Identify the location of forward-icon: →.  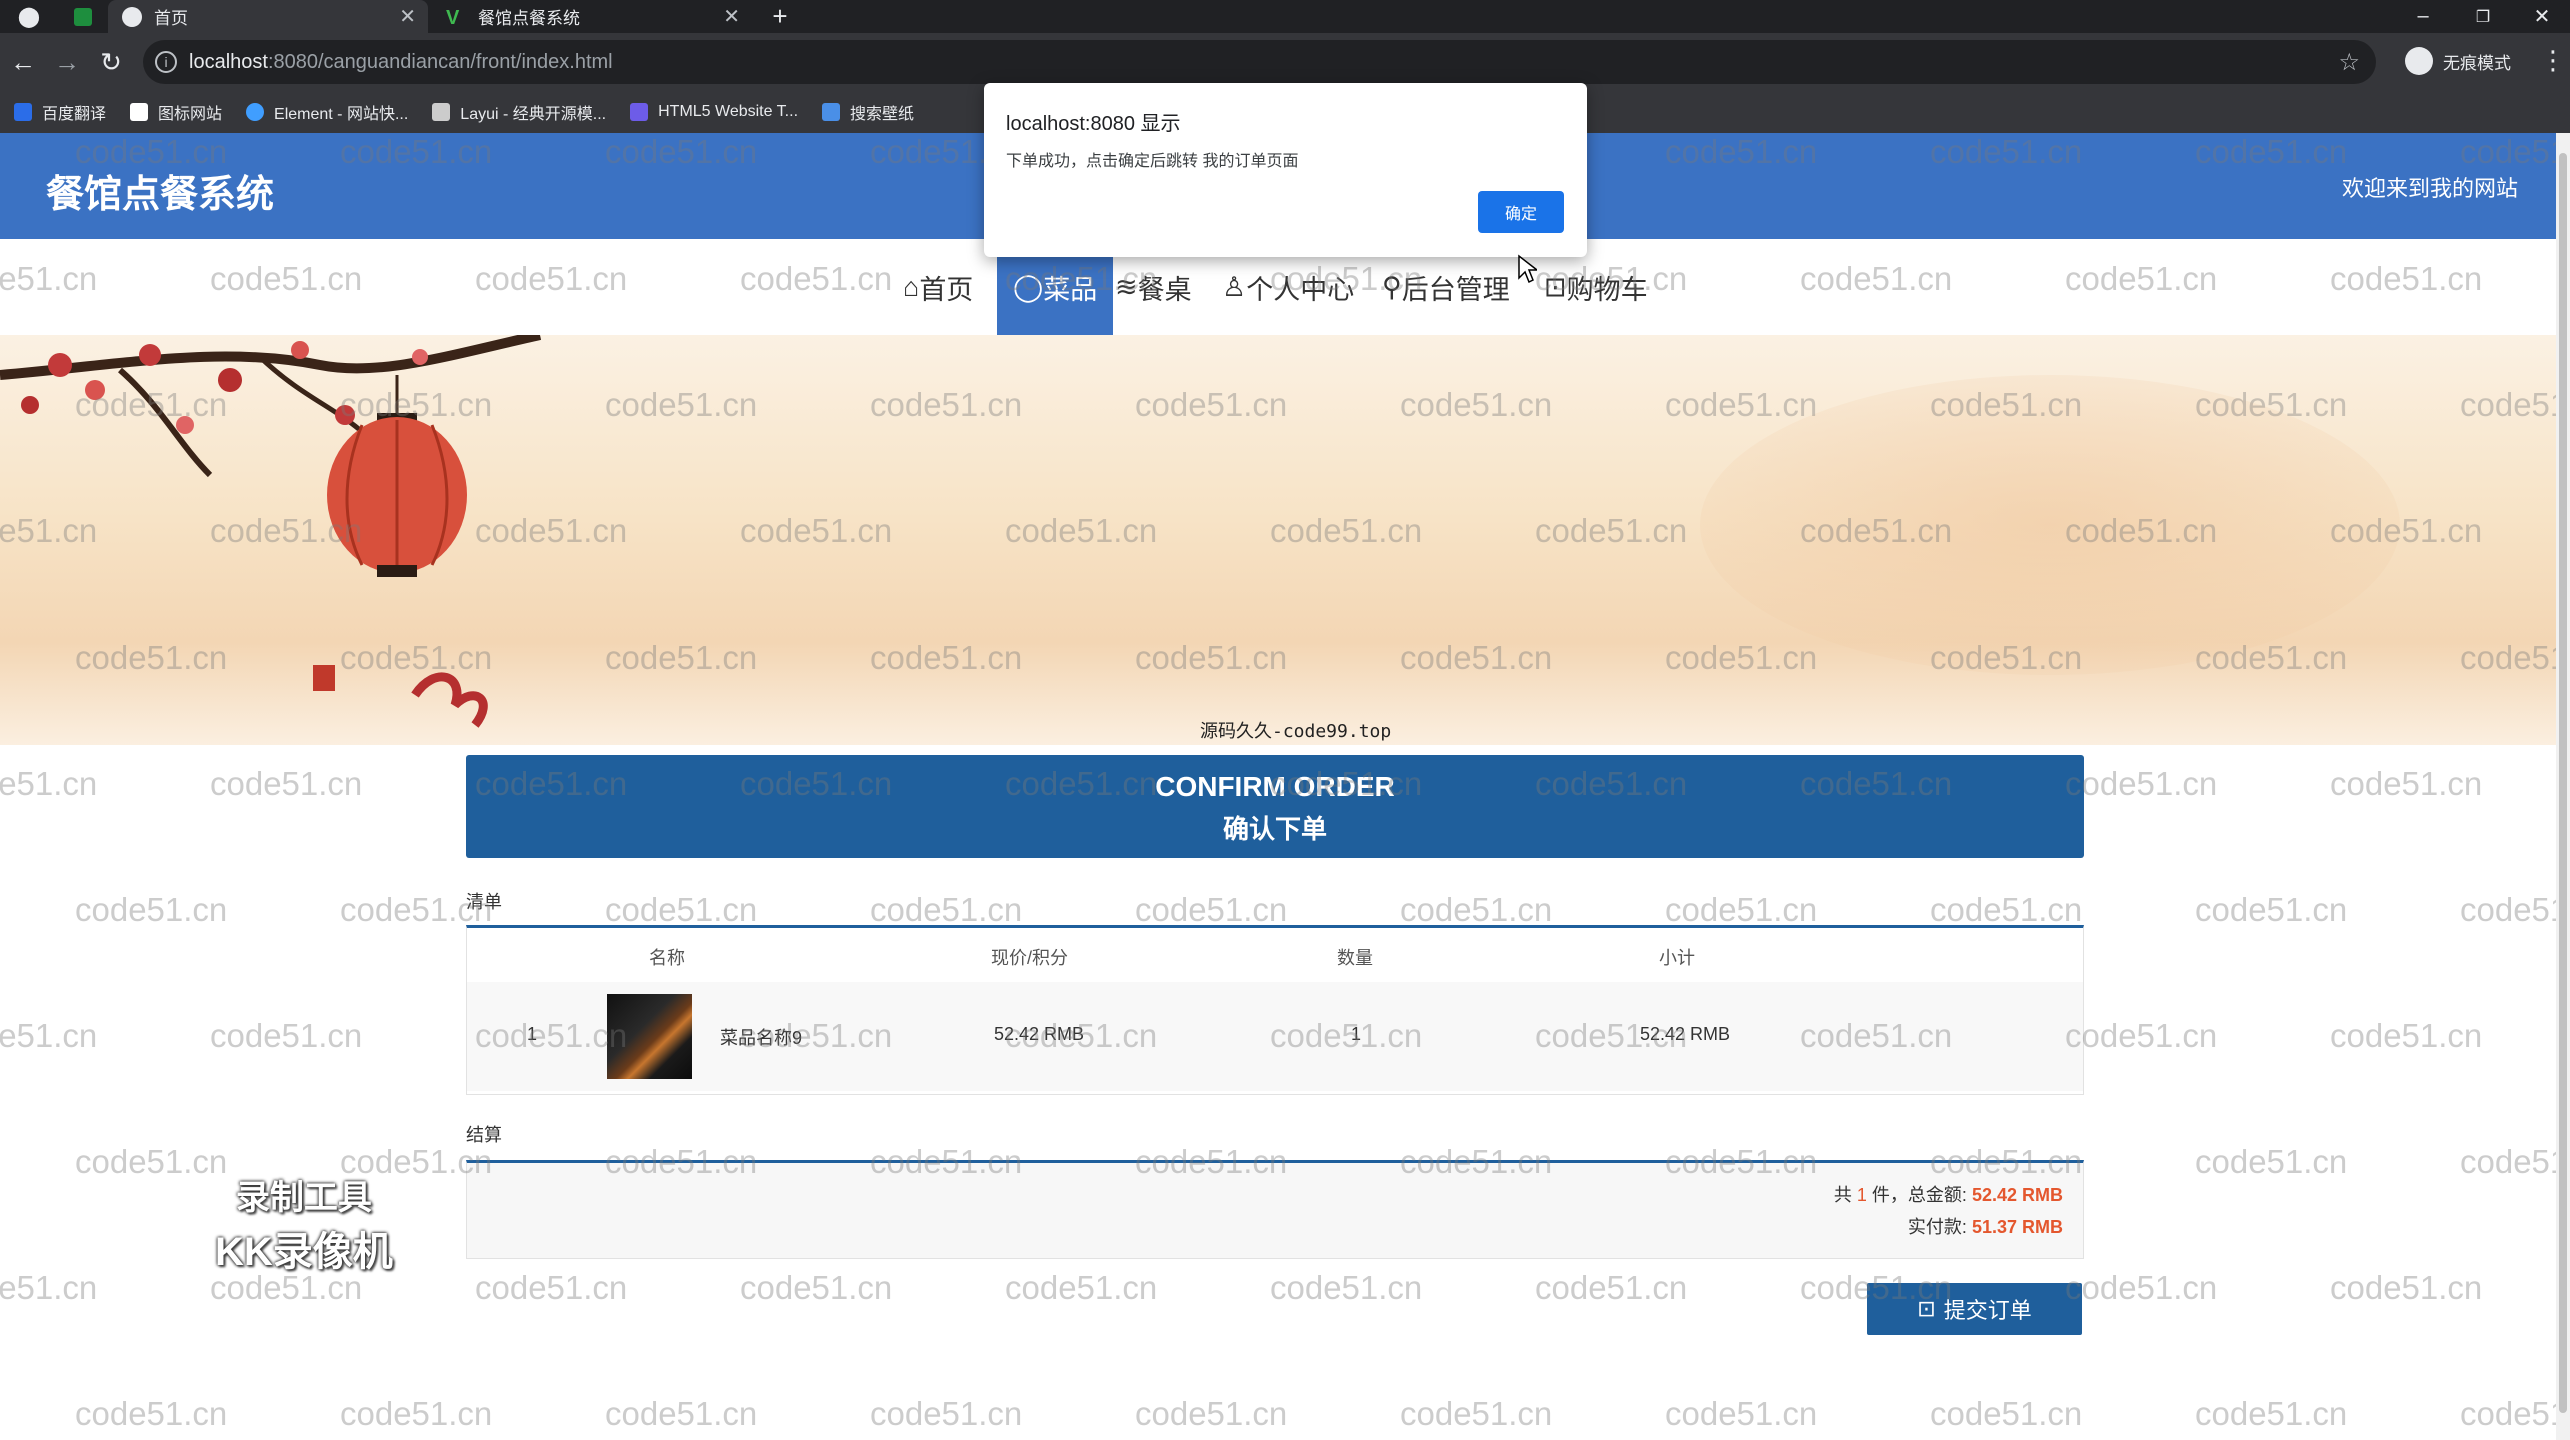
(67, 62).